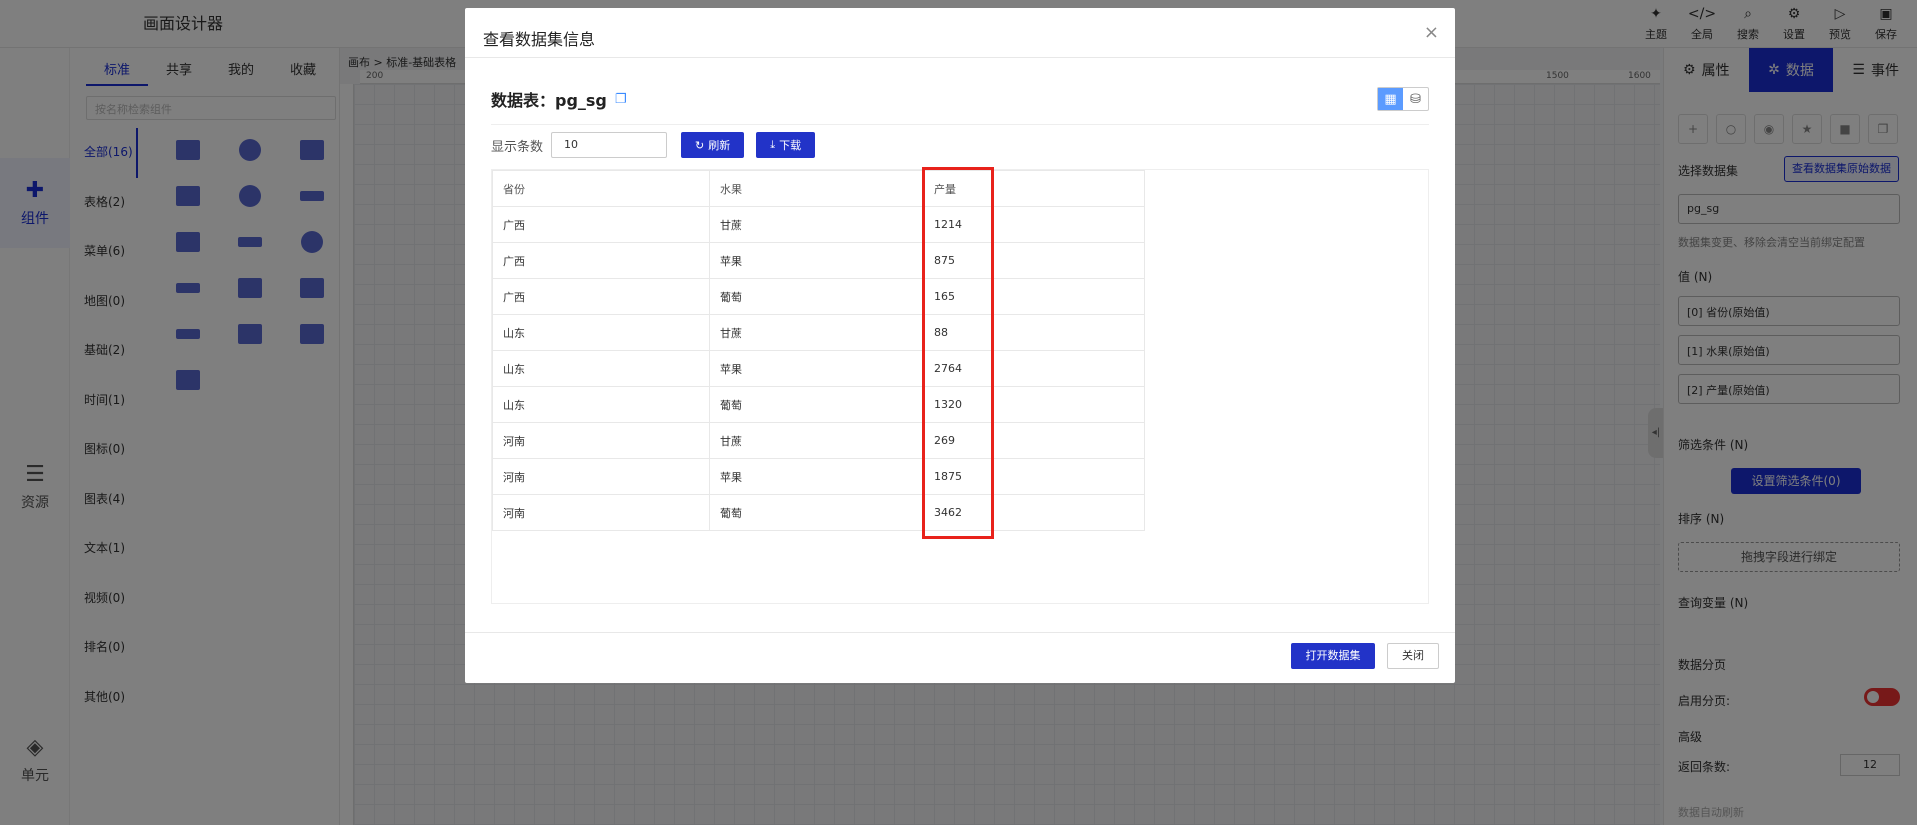  I want to click on dataset-title-row: 数据表：pg_sg ❐, so click(559, 99).